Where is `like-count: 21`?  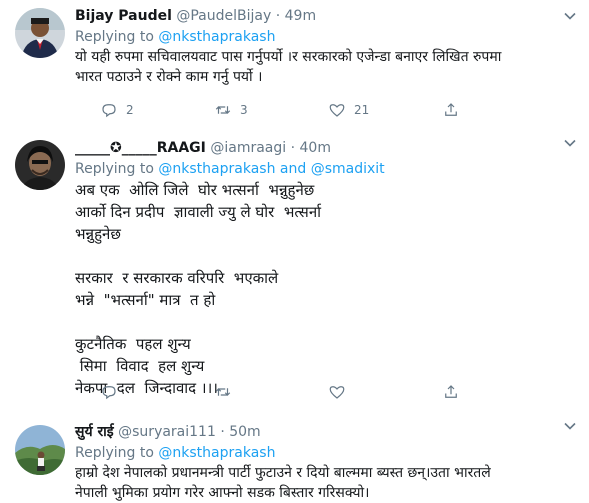 like-count: 21 is located at coordinates (362, 110).